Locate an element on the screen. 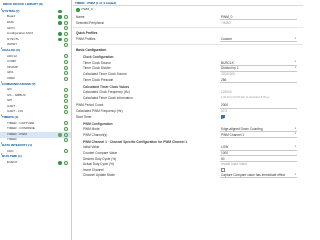 The width and height of the screenshot is (320, 240). sidebar-item-label: WWDT is located at coordinates (12, 44).